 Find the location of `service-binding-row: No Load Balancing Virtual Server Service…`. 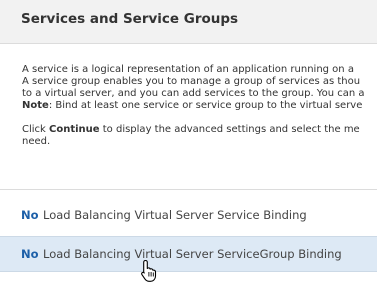

service-binding-row: No Load Balancing Virtual Server Service… is located at coordinates (188, 216).